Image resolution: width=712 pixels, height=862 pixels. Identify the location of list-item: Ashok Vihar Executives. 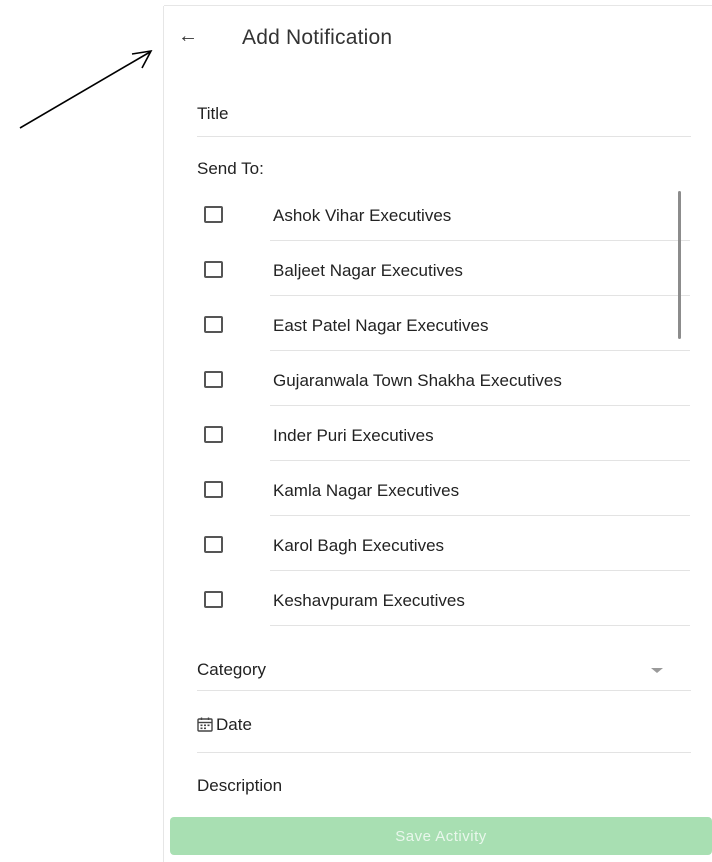
(438, 213).